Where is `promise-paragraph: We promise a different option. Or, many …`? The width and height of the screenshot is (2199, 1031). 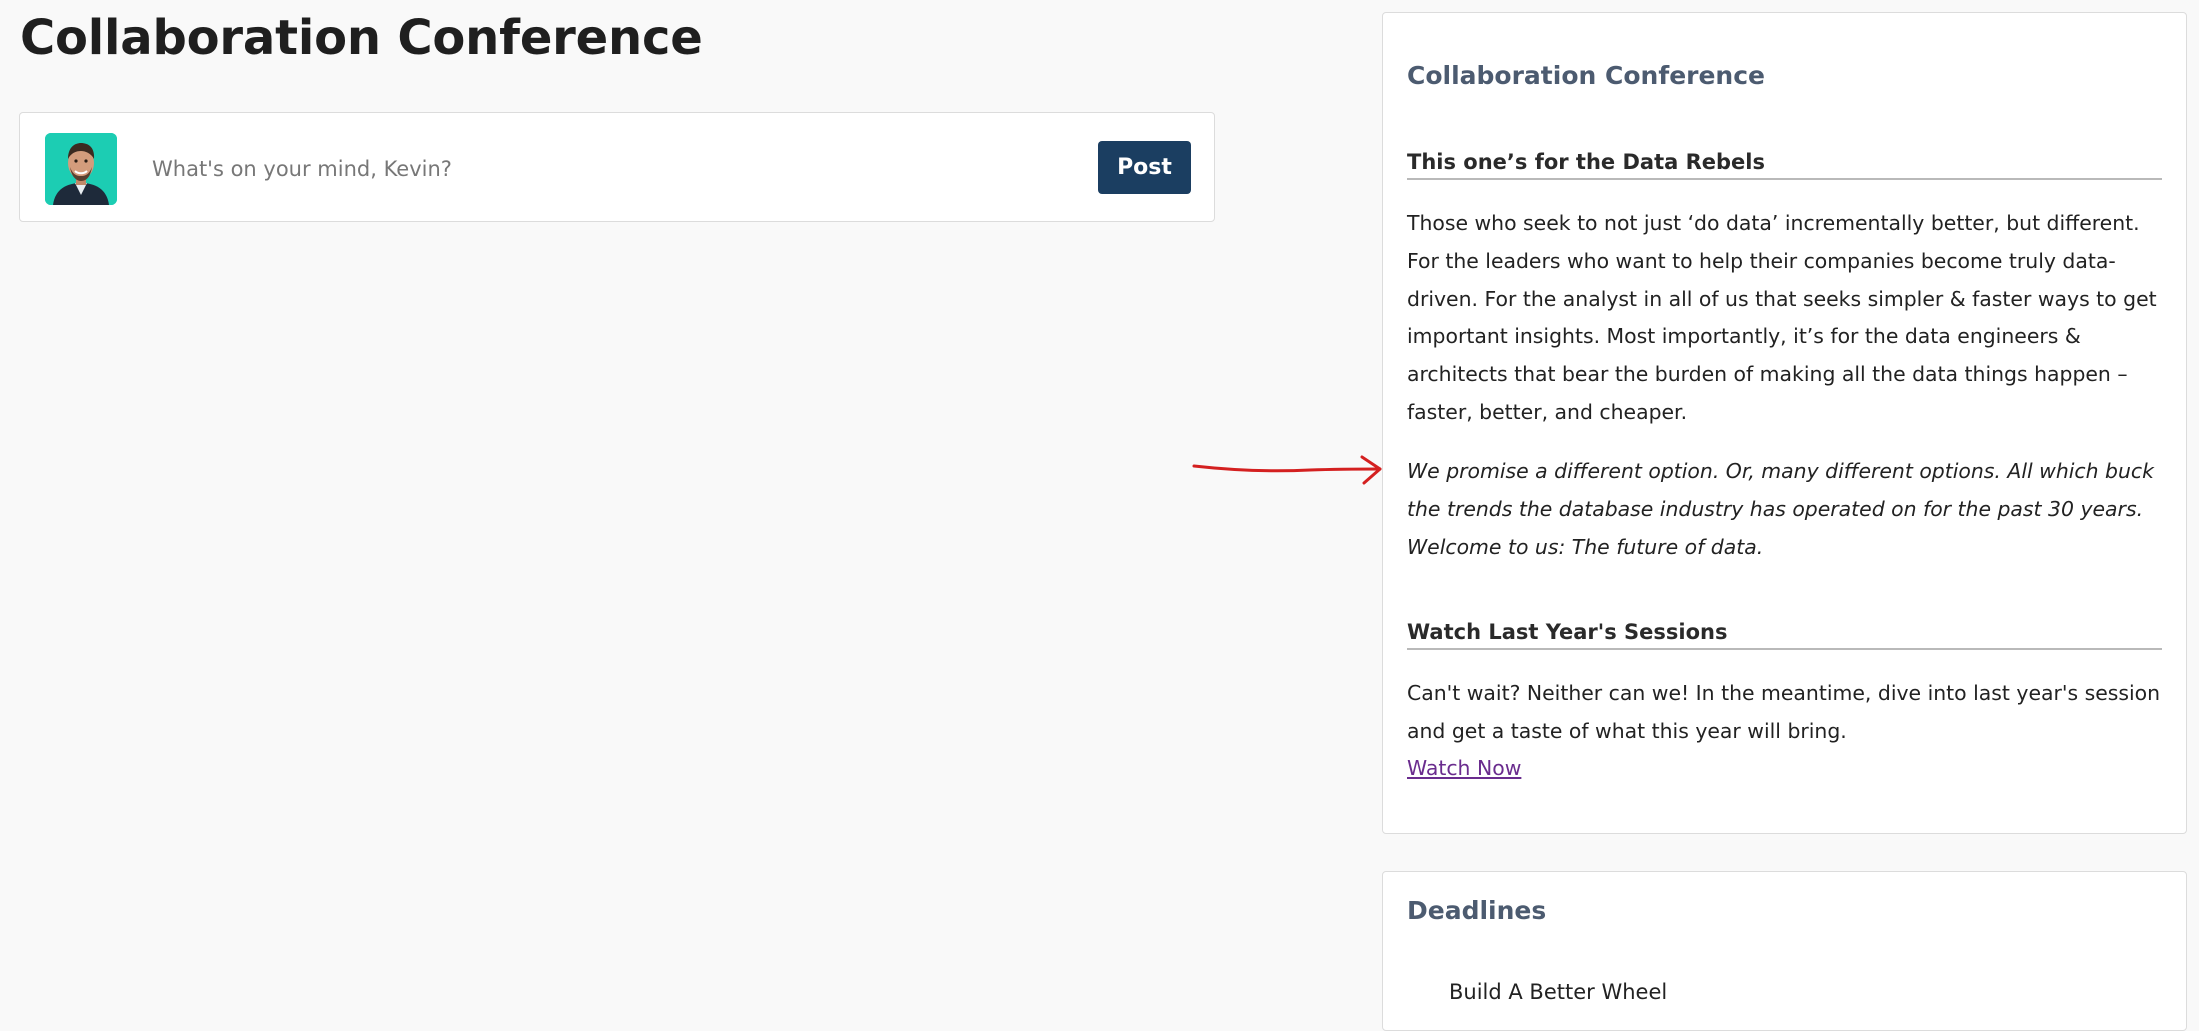 promise-paragraph: We promise a different option. Or, many … is located at coordinates (1780, 509).